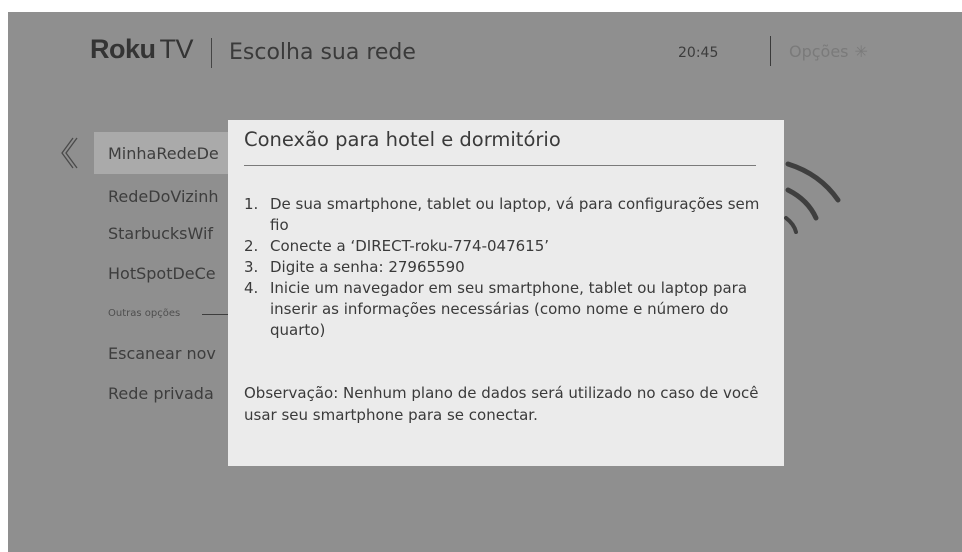 Image resolution: width=962 pixels, height=552 pixels. Describe the element at coordinates (161, 393) in the screenshot. I see `private-network-item: Rede privada` at that location.